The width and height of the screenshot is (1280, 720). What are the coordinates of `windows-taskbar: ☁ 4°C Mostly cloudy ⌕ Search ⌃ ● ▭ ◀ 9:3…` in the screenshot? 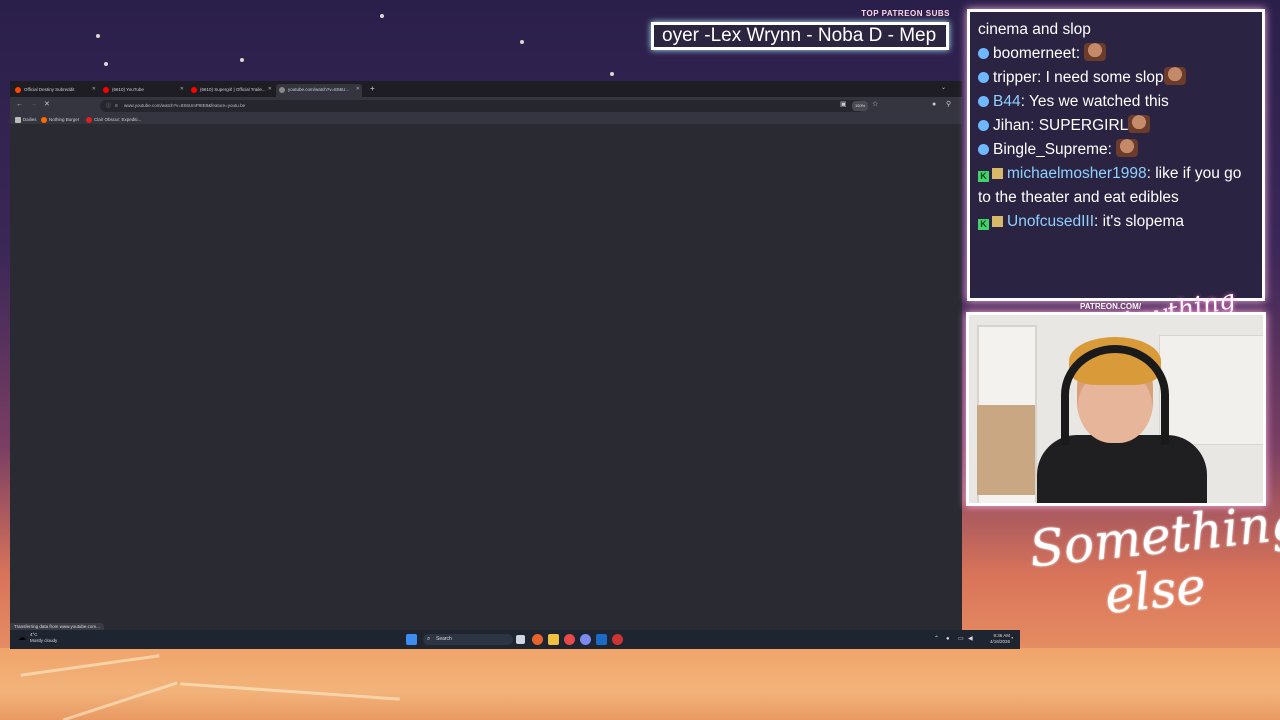 It's located at (515, 639).